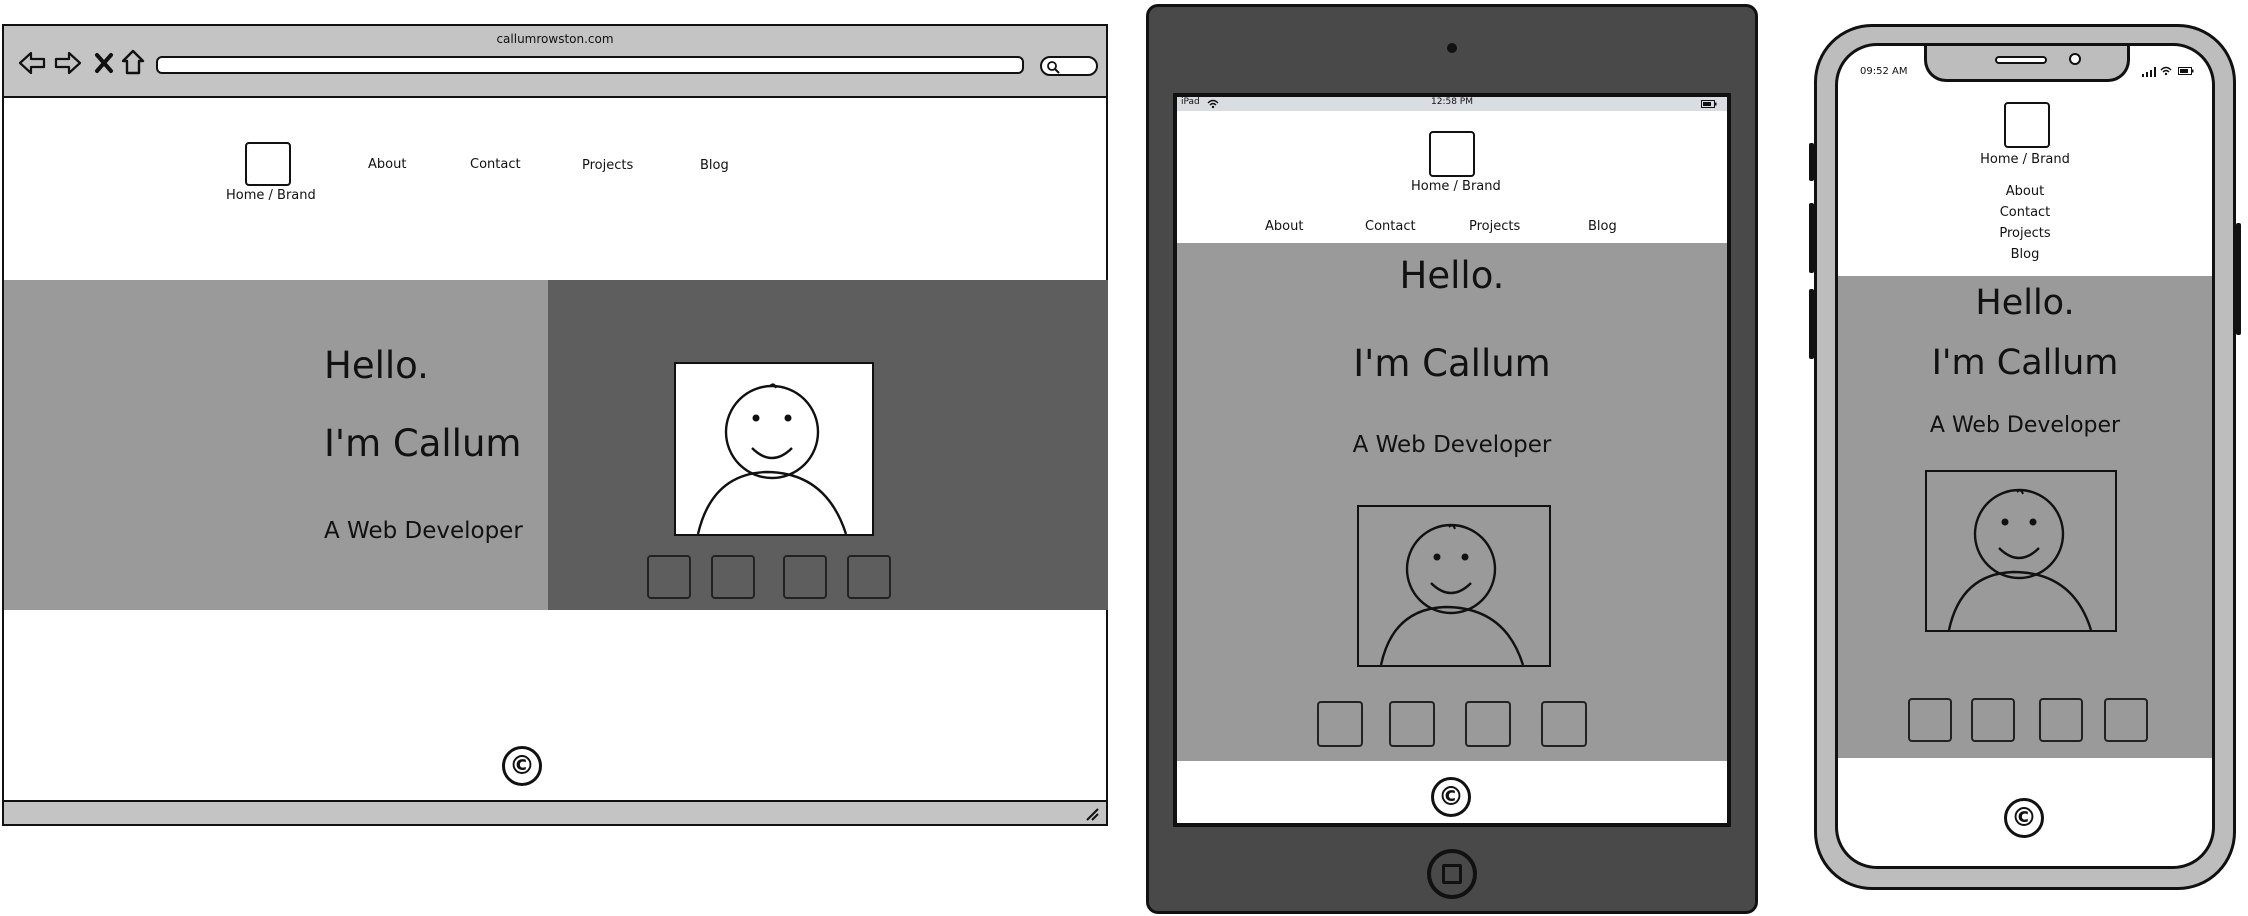  Describe the element at coordinates (2025, 212) in the screenshot. I see `phone-nav-contact: Contact` at that location.